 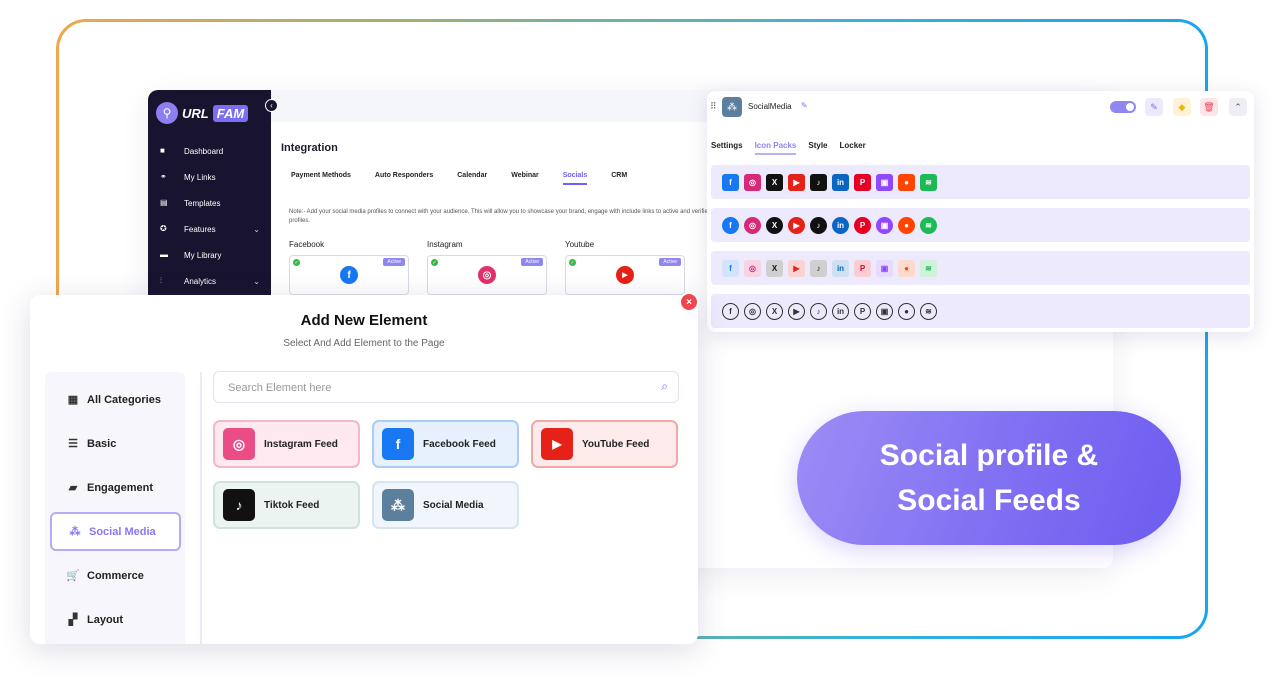 I want to click on social-media-card: ⁂ Social Media, so click(x=445, y=505).